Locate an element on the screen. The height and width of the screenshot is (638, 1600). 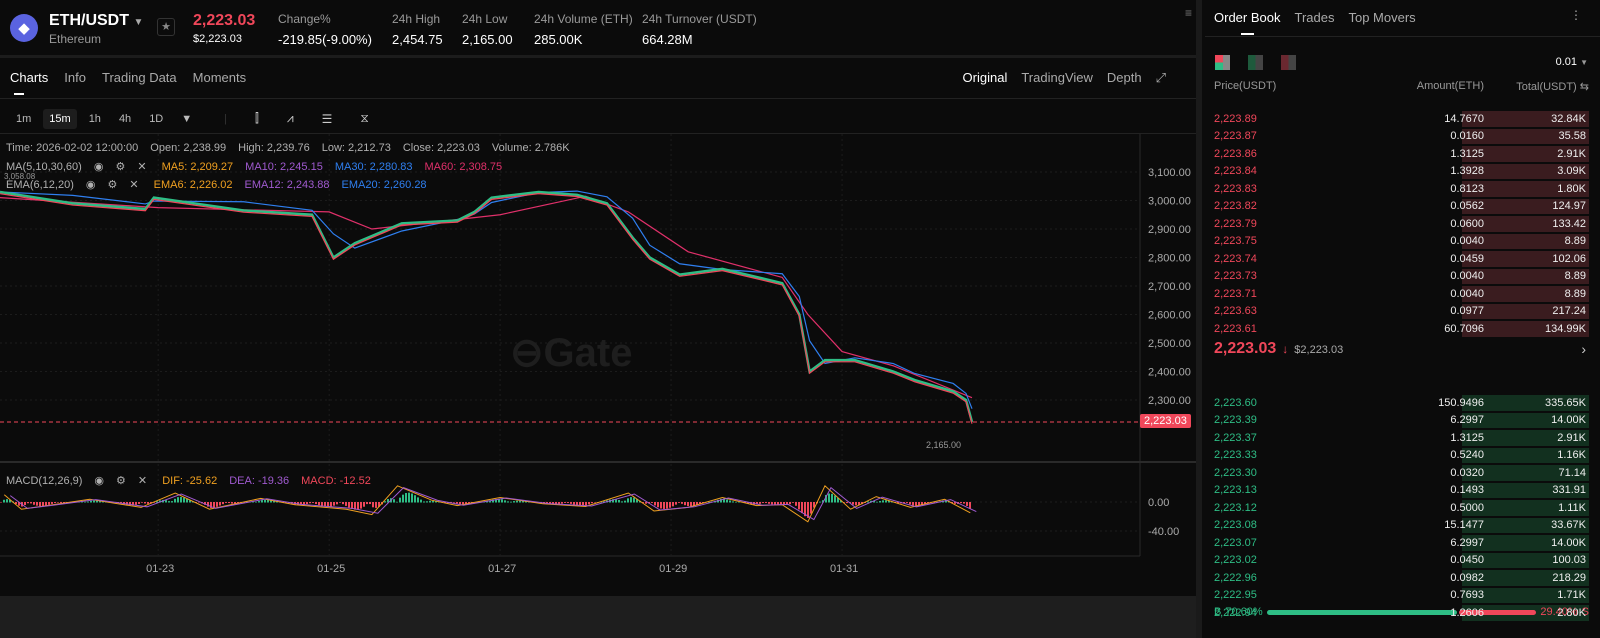
total: 14.00K is located at coordinates (1568, 542).